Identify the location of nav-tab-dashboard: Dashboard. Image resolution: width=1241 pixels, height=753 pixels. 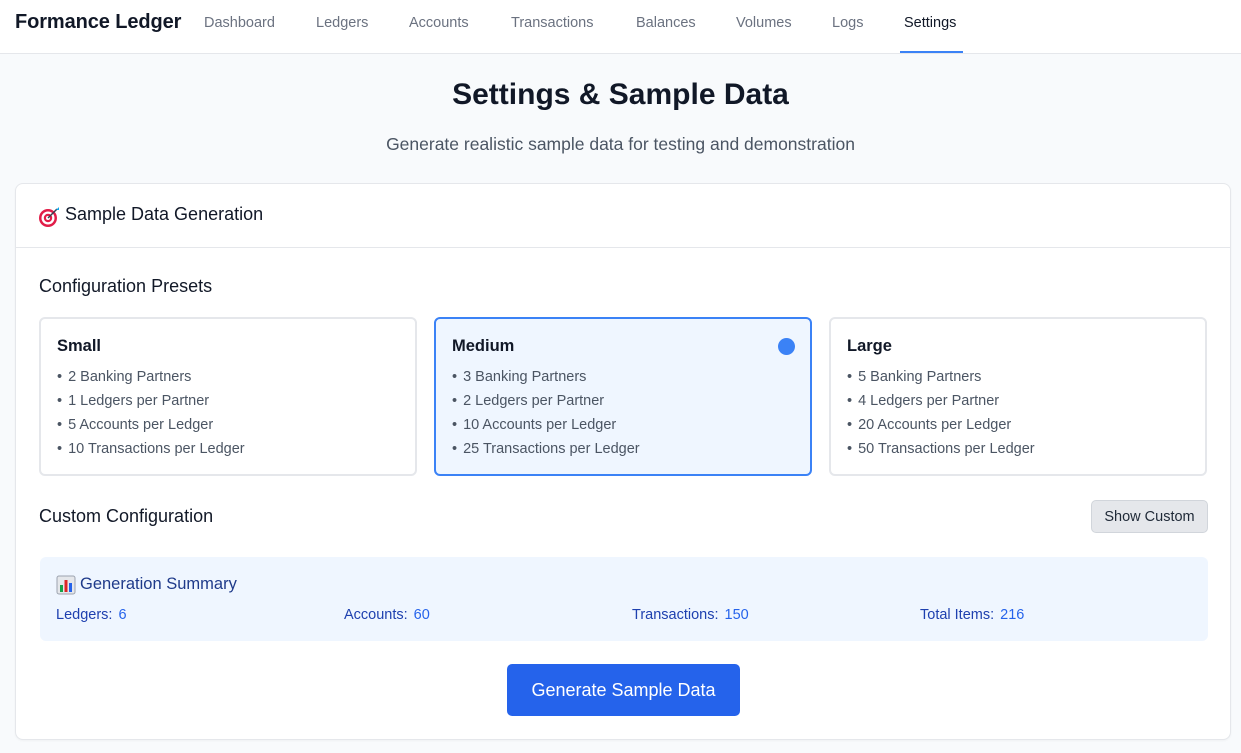
(239, 27).